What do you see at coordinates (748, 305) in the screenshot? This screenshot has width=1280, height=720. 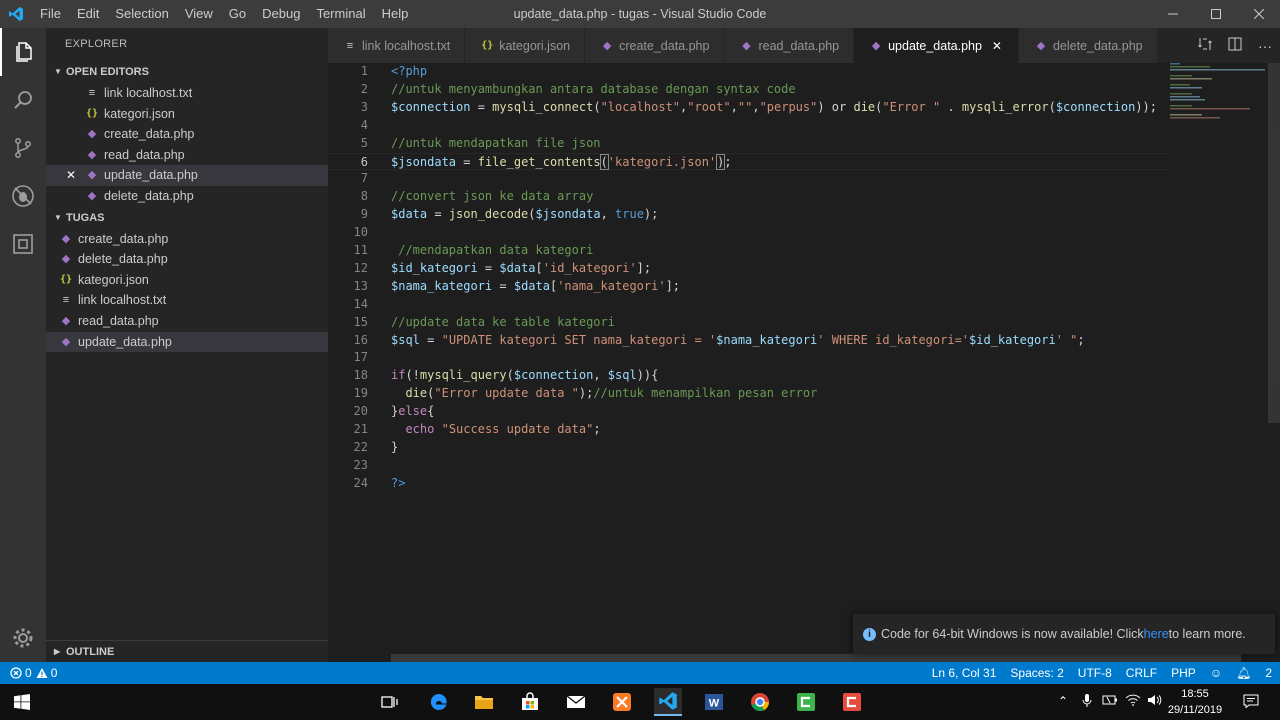 I see `code-line: 14` at bounding box center [748, 305].